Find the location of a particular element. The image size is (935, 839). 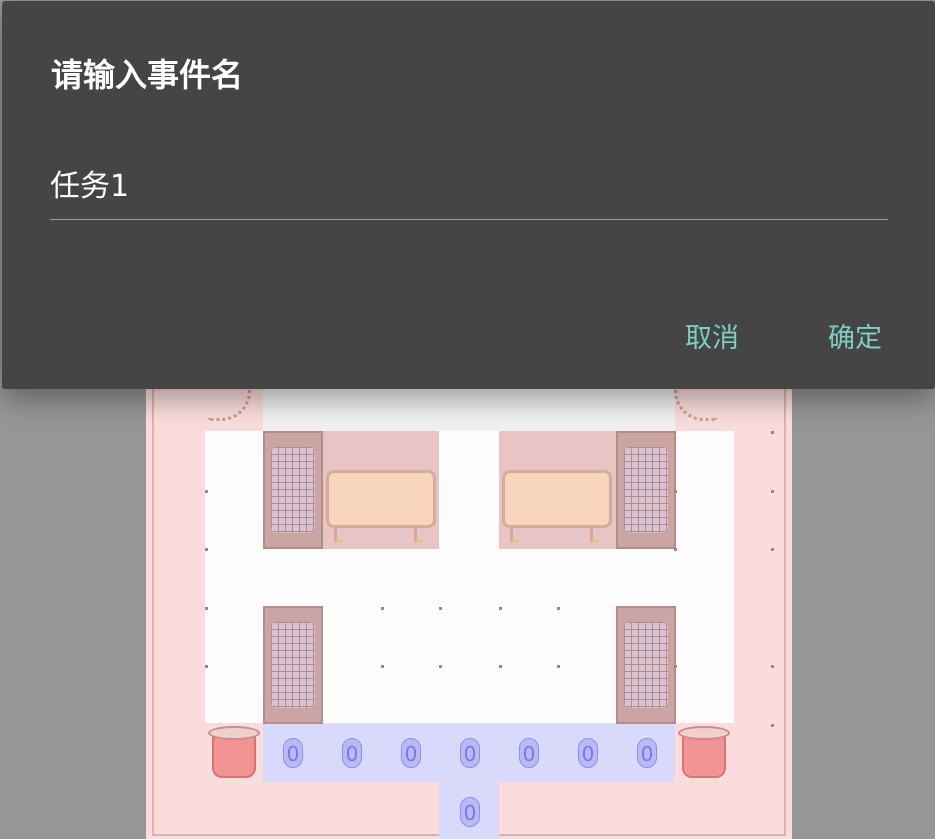

bucket-left is located at coordinates (234, 753).